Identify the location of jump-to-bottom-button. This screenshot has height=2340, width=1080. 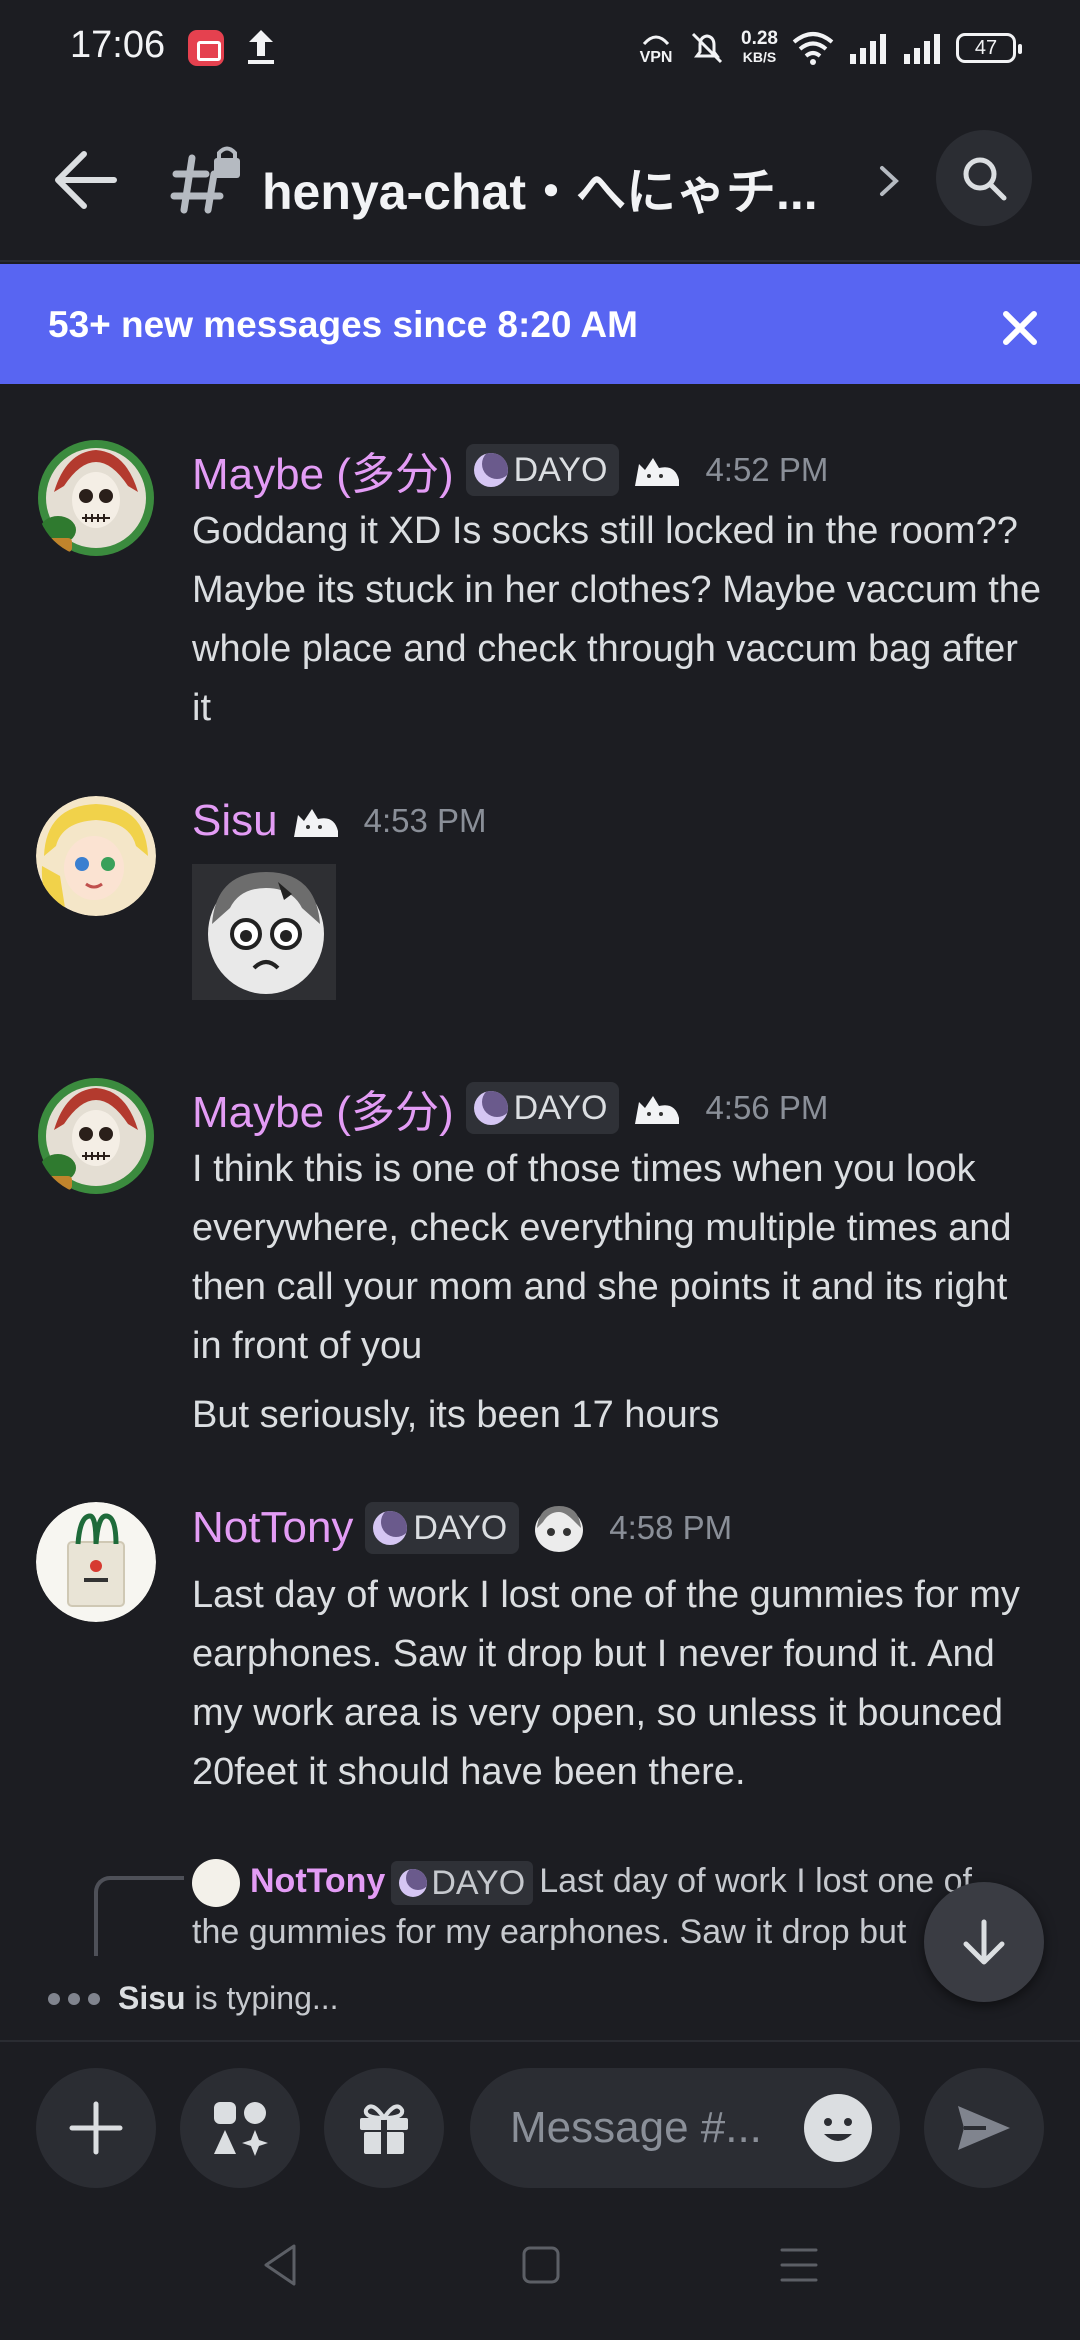
(984, 1942).